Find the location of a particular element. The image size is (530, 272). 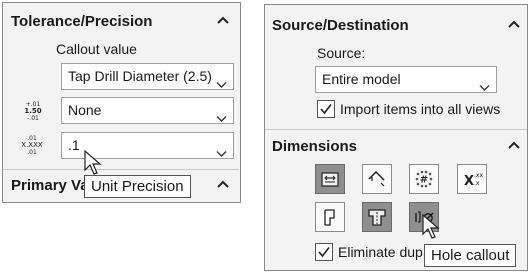

svg-text: .xx is located at coordinates (478, 175).